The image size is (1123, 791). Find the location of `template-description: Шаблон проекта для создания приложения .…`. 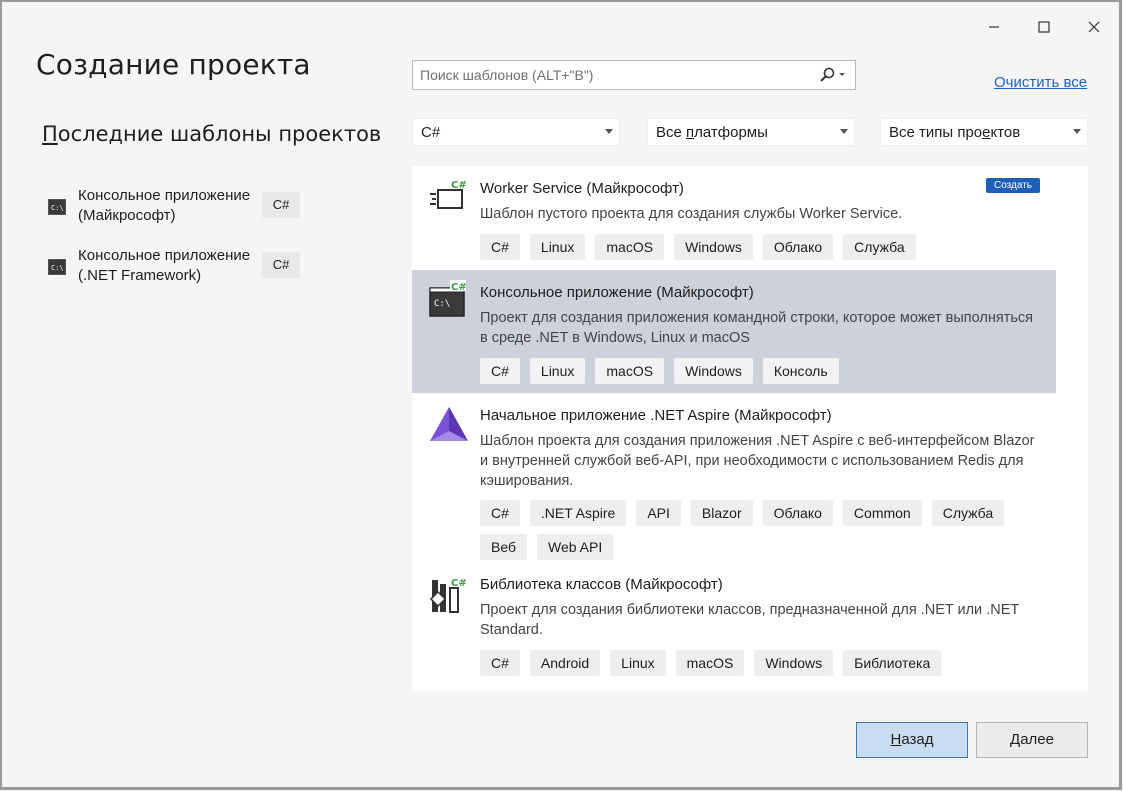

template-description: Шаблон проекта для создания приложения .… is located at coordinates (757, 461).